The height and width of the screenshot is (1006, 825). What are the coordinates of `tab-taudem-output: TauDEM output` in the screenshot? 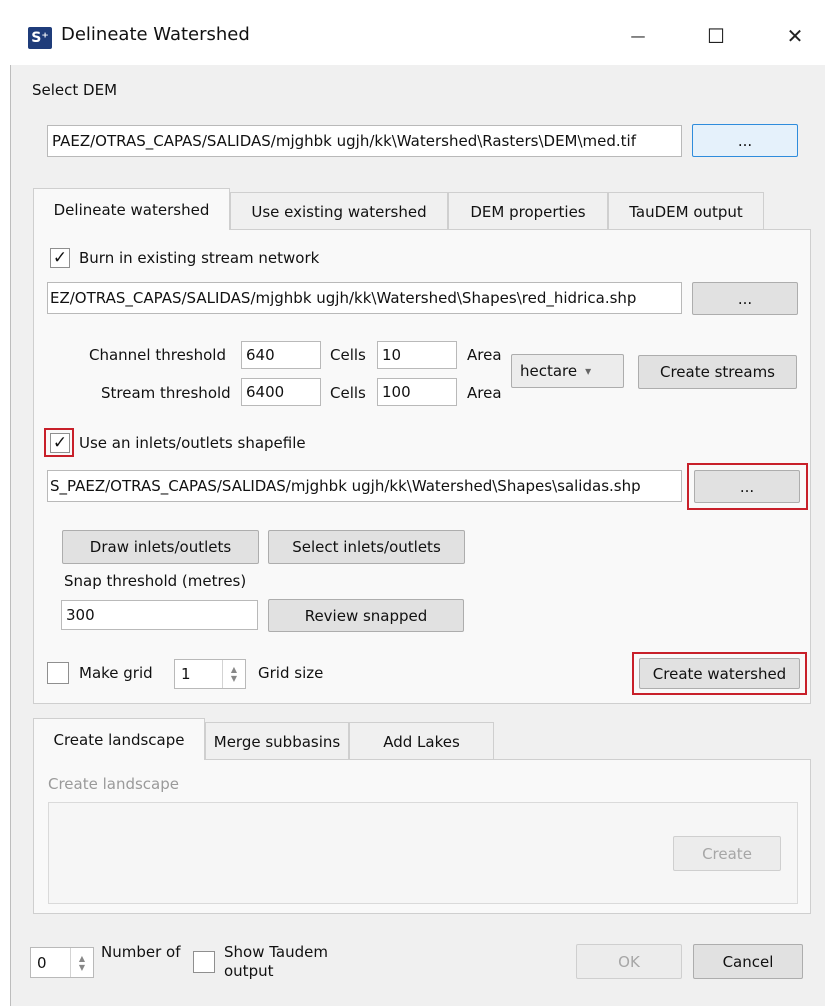 It's located at (686, 211).